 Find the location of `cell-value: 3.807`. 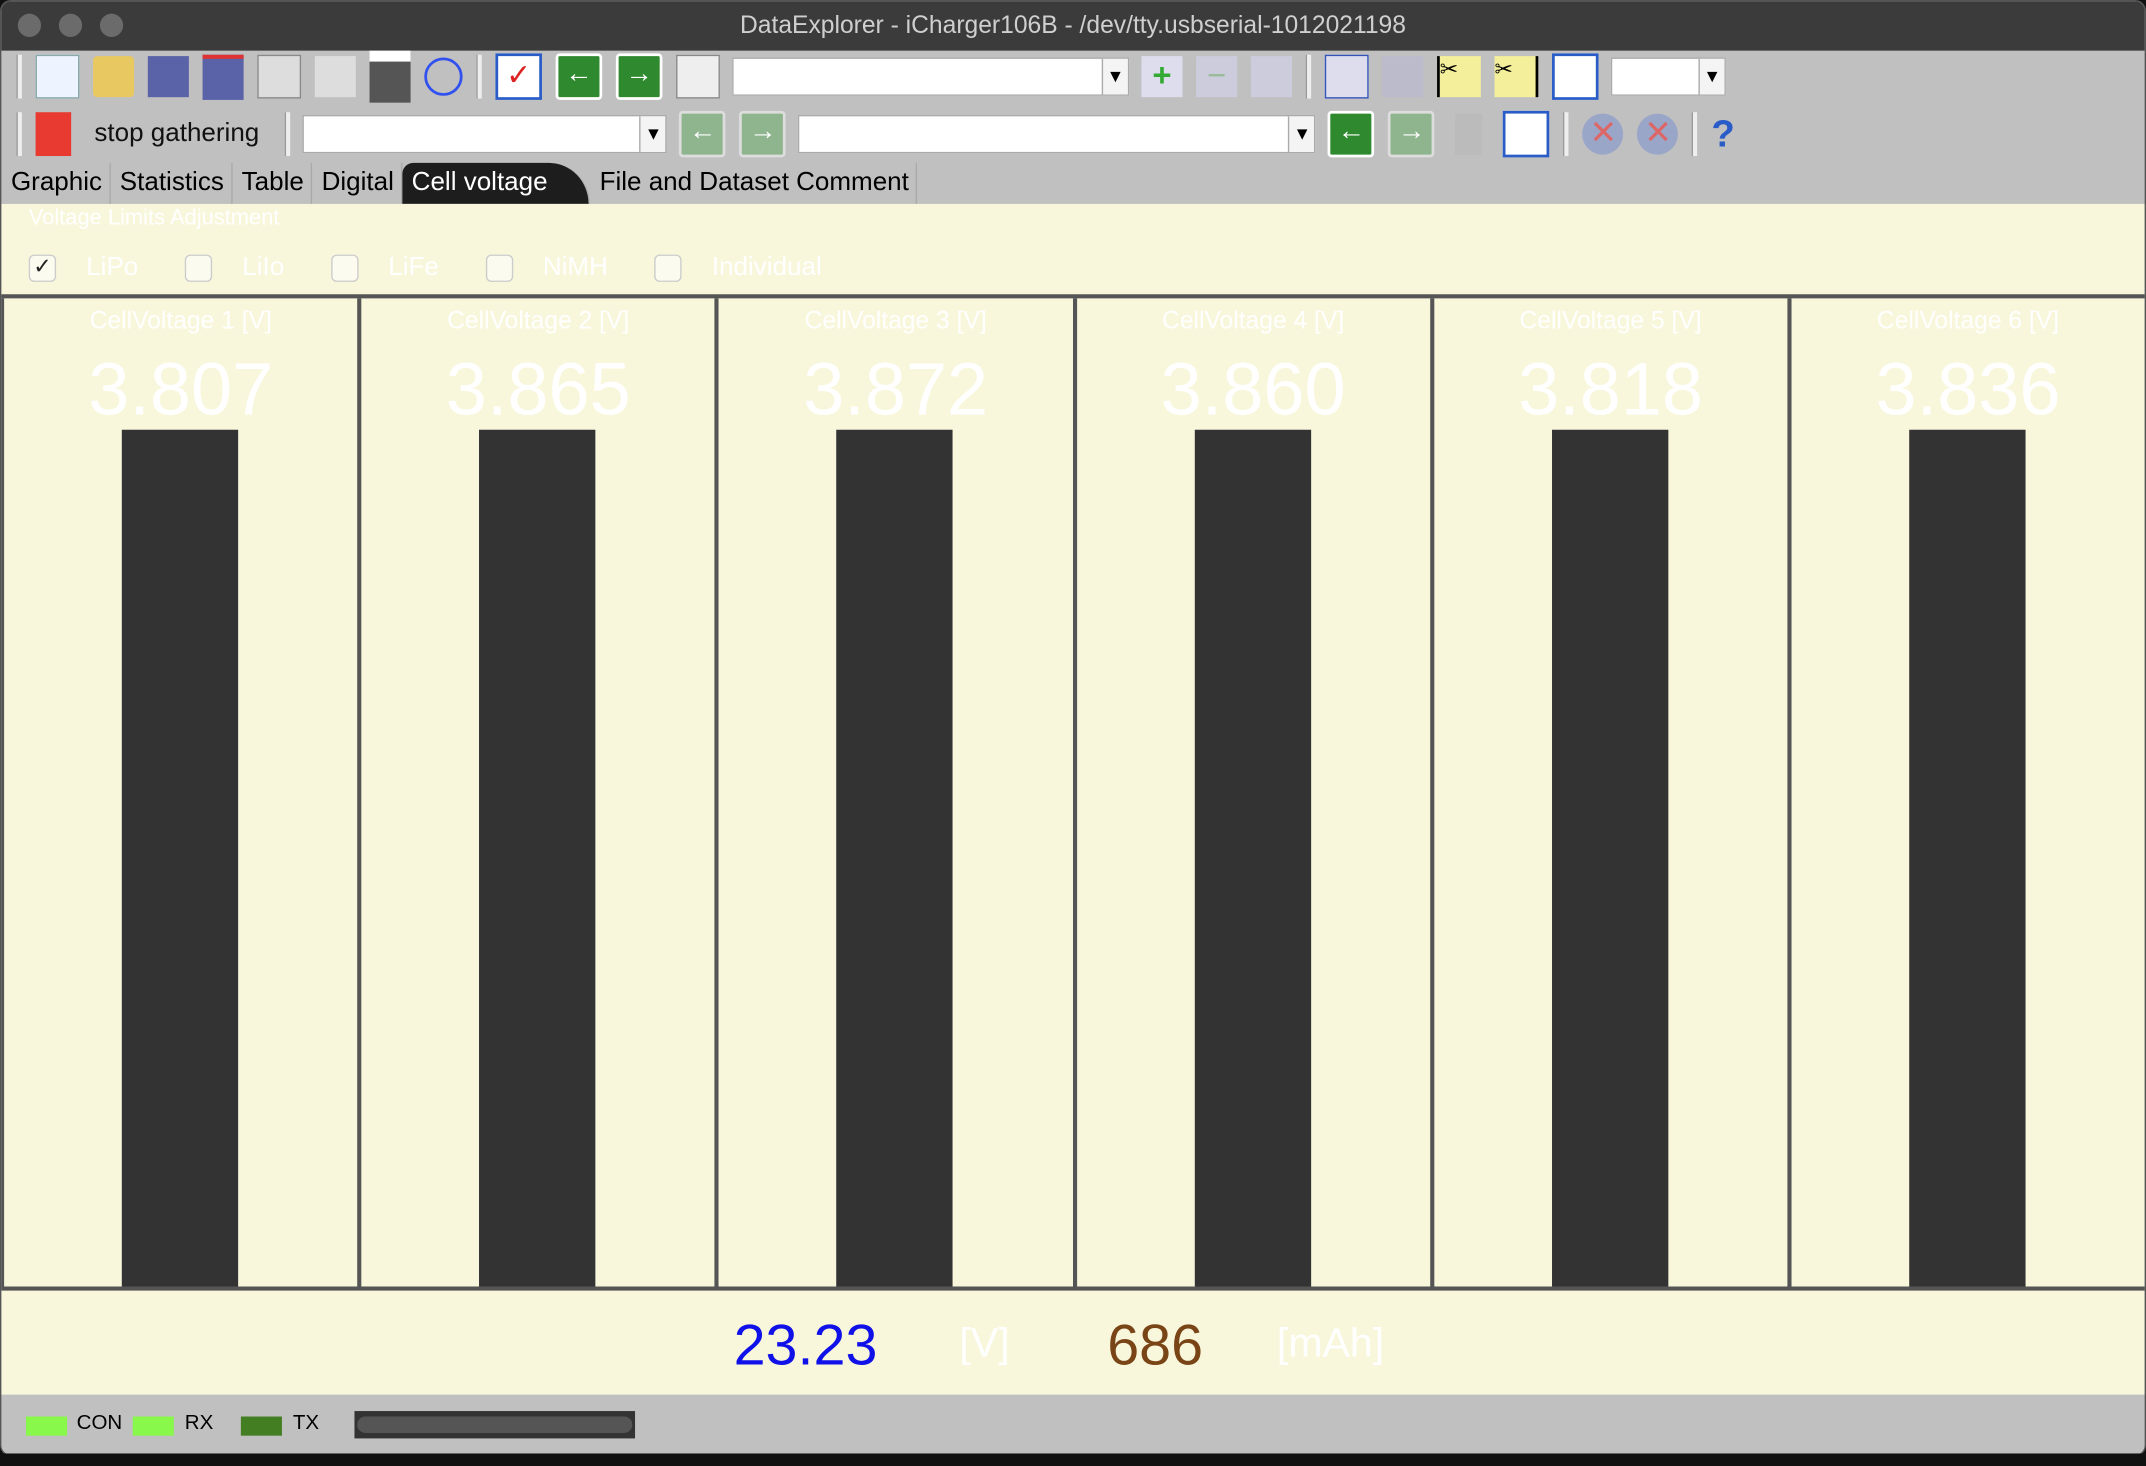

cell-value: 3.807 is located at coordinates (181, 390).